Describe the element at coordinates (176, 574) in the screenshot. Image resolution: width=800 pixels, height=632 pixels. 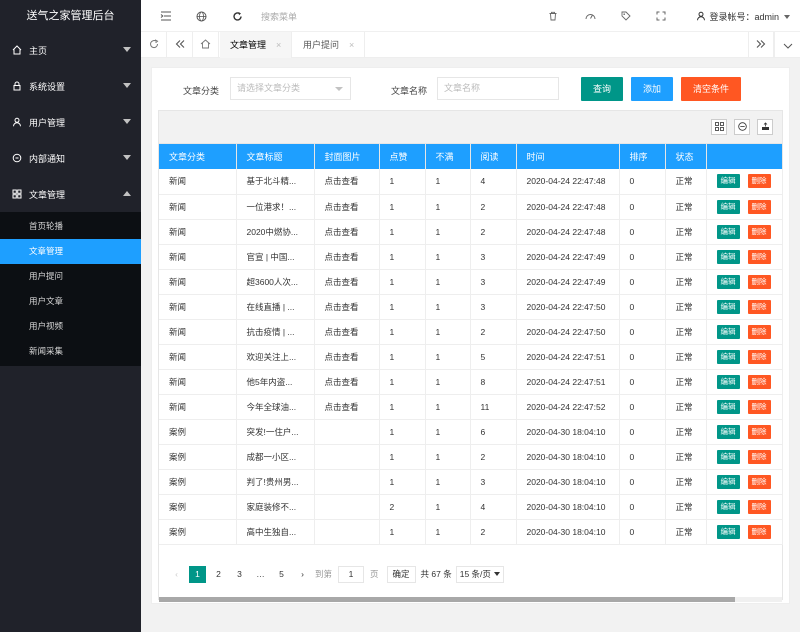
I see `prev-page-button: ‹` at that location.